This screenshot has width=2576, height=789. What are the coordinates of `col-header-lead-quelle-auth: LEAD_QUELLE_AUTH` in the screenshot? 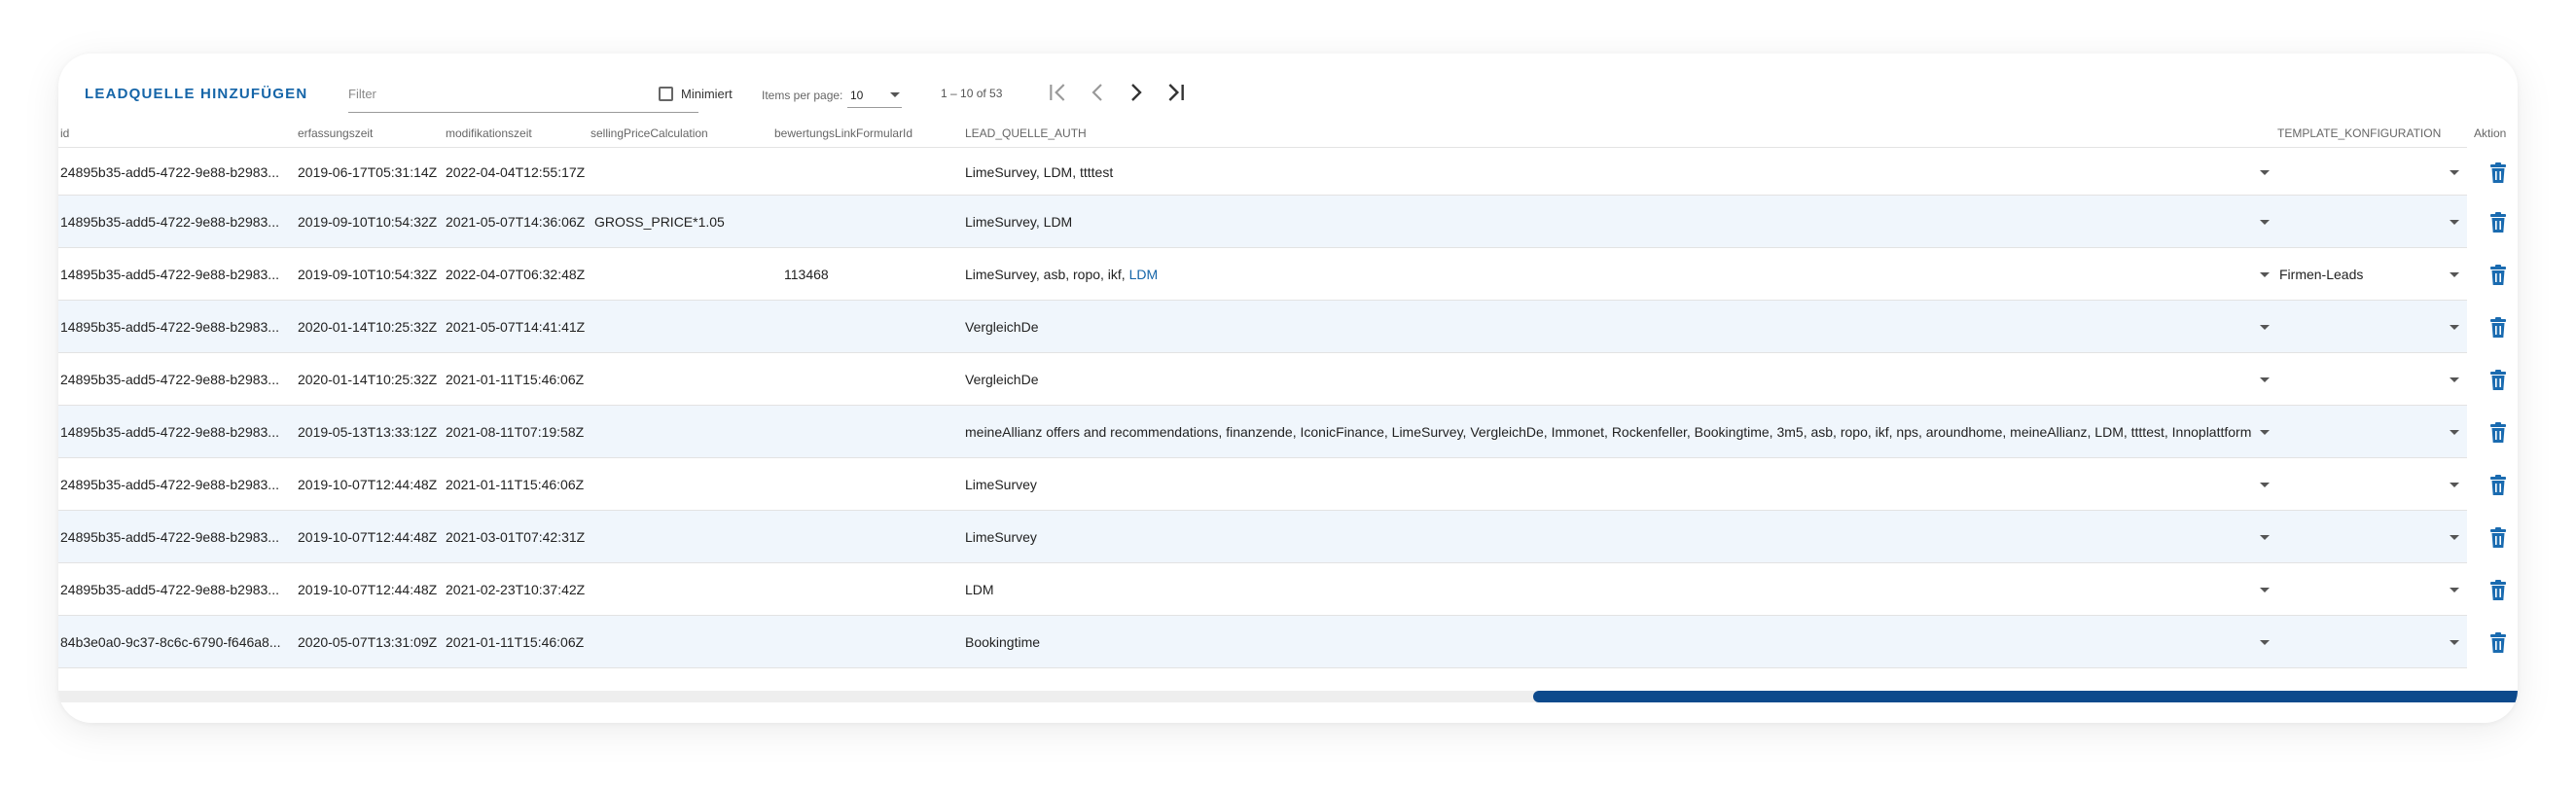 It's located at (1026, 133).